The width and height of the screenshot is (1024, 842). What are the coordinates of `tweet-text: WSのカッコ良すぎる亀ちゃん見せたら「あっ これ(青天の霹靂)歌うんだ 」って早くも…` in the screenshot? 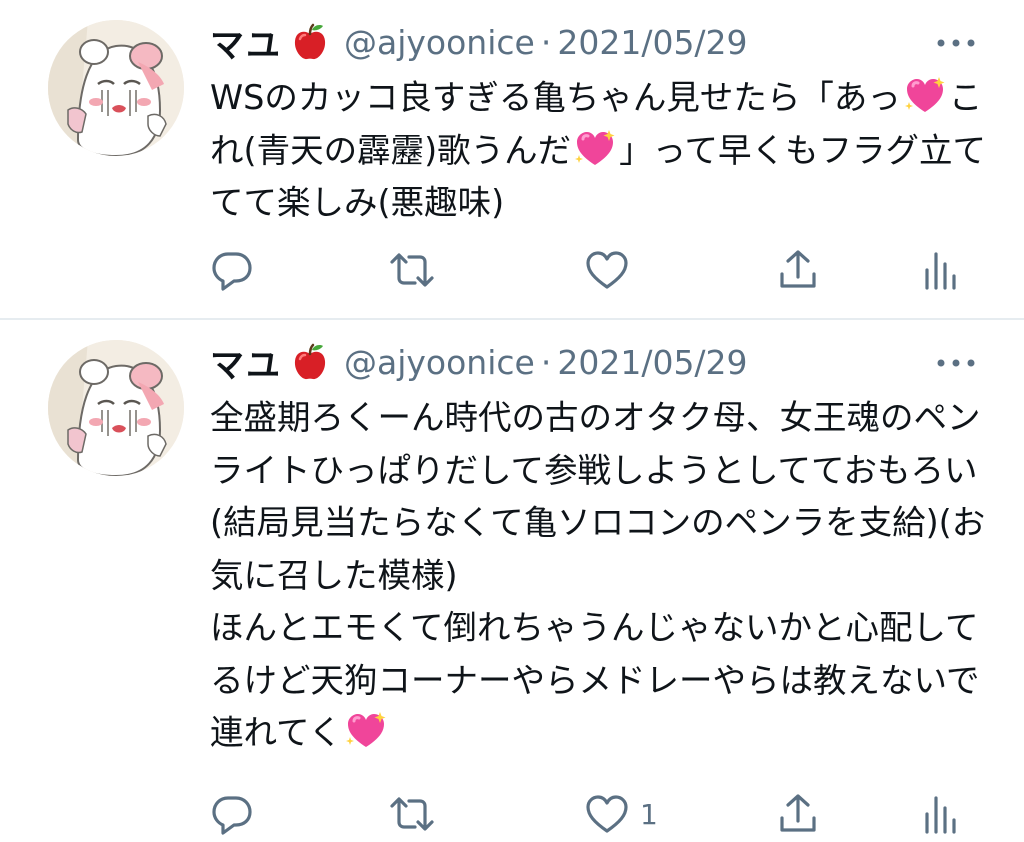 It's located at (600, 151).